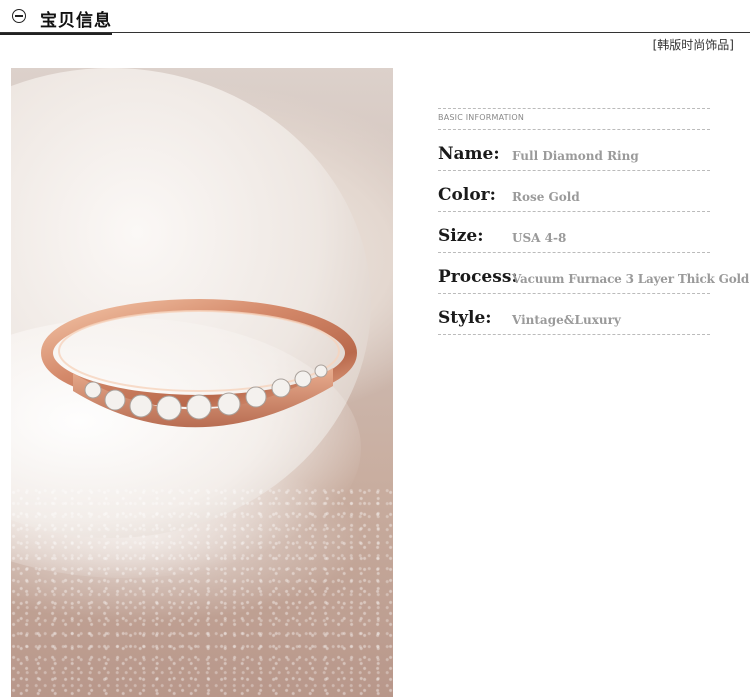  What do you see at coordinates (546, 197) in the screenshot?
I see `info-value: Rose Gold` at bounding box center [546, 197].